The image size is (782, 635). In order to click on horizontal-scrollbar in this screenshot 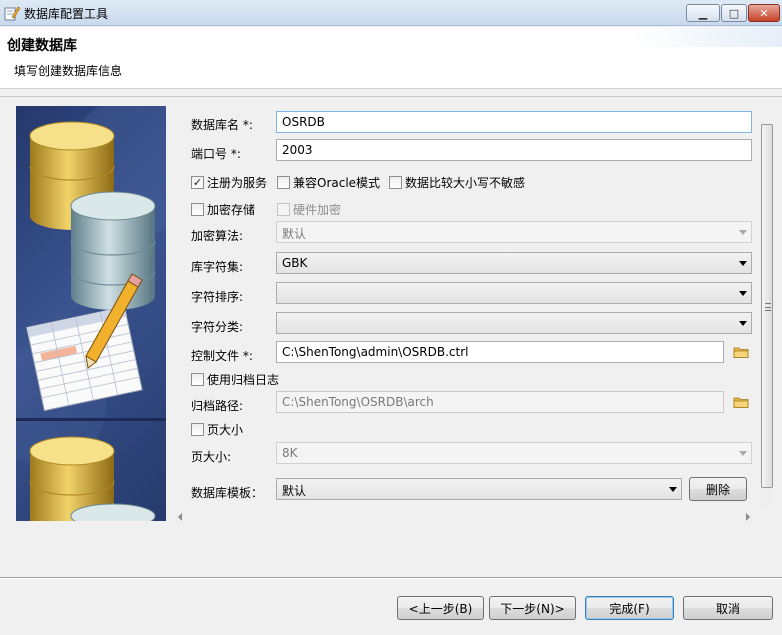, I will do `click(467, 517)`.